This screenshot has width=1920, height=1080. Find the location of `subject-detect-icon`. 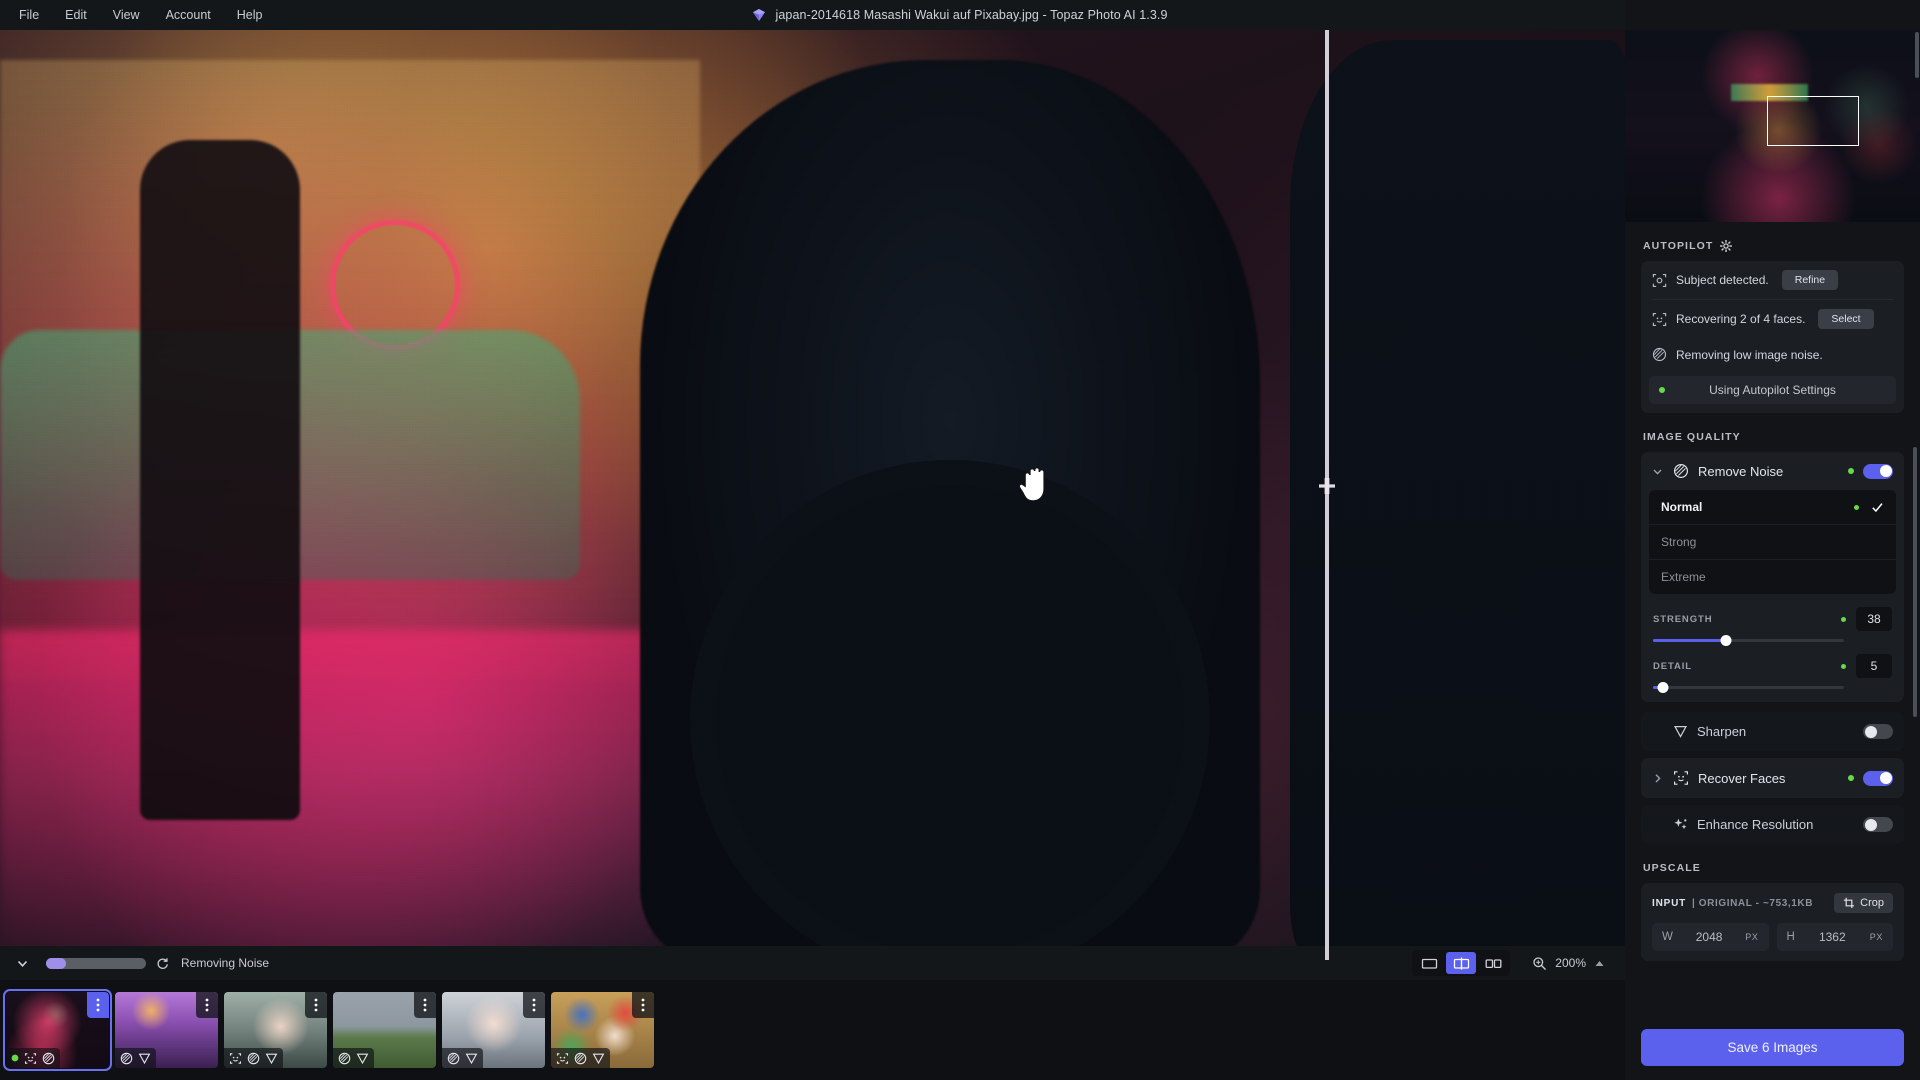

subject-detect-icon is located at coordinates (1659, 280).